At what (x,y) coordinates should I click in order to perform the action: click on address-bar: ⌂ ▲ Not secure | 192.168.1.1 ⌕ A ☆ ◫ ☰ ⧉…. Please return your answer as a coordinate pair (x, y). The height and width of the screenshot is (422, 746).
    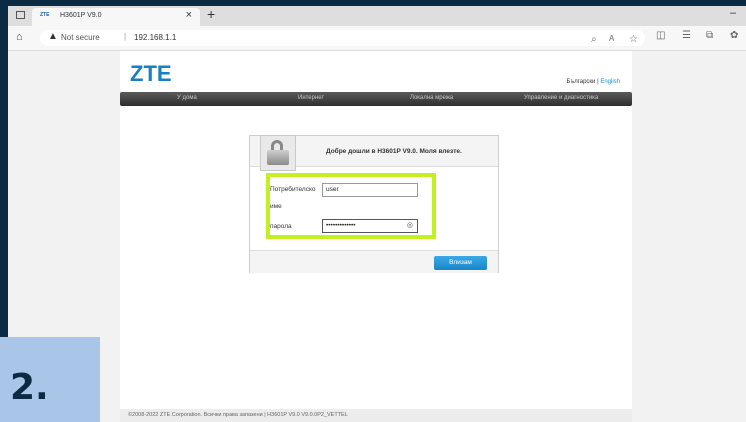
    Looking at the image, I should click on (377, 38).